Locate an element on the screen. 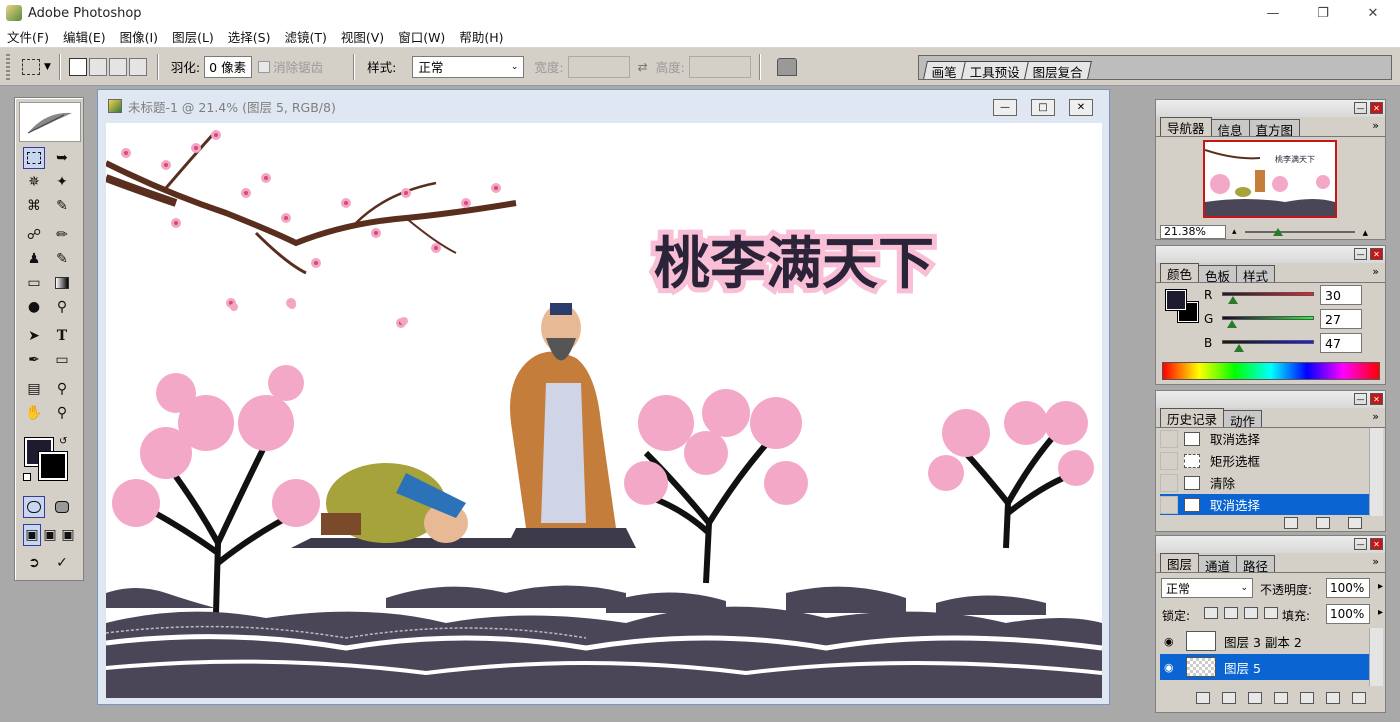 The height and width of the screenshot is (722, 1400). preset-dropdown-icon: ▼ is located at coordinates (47, 67).